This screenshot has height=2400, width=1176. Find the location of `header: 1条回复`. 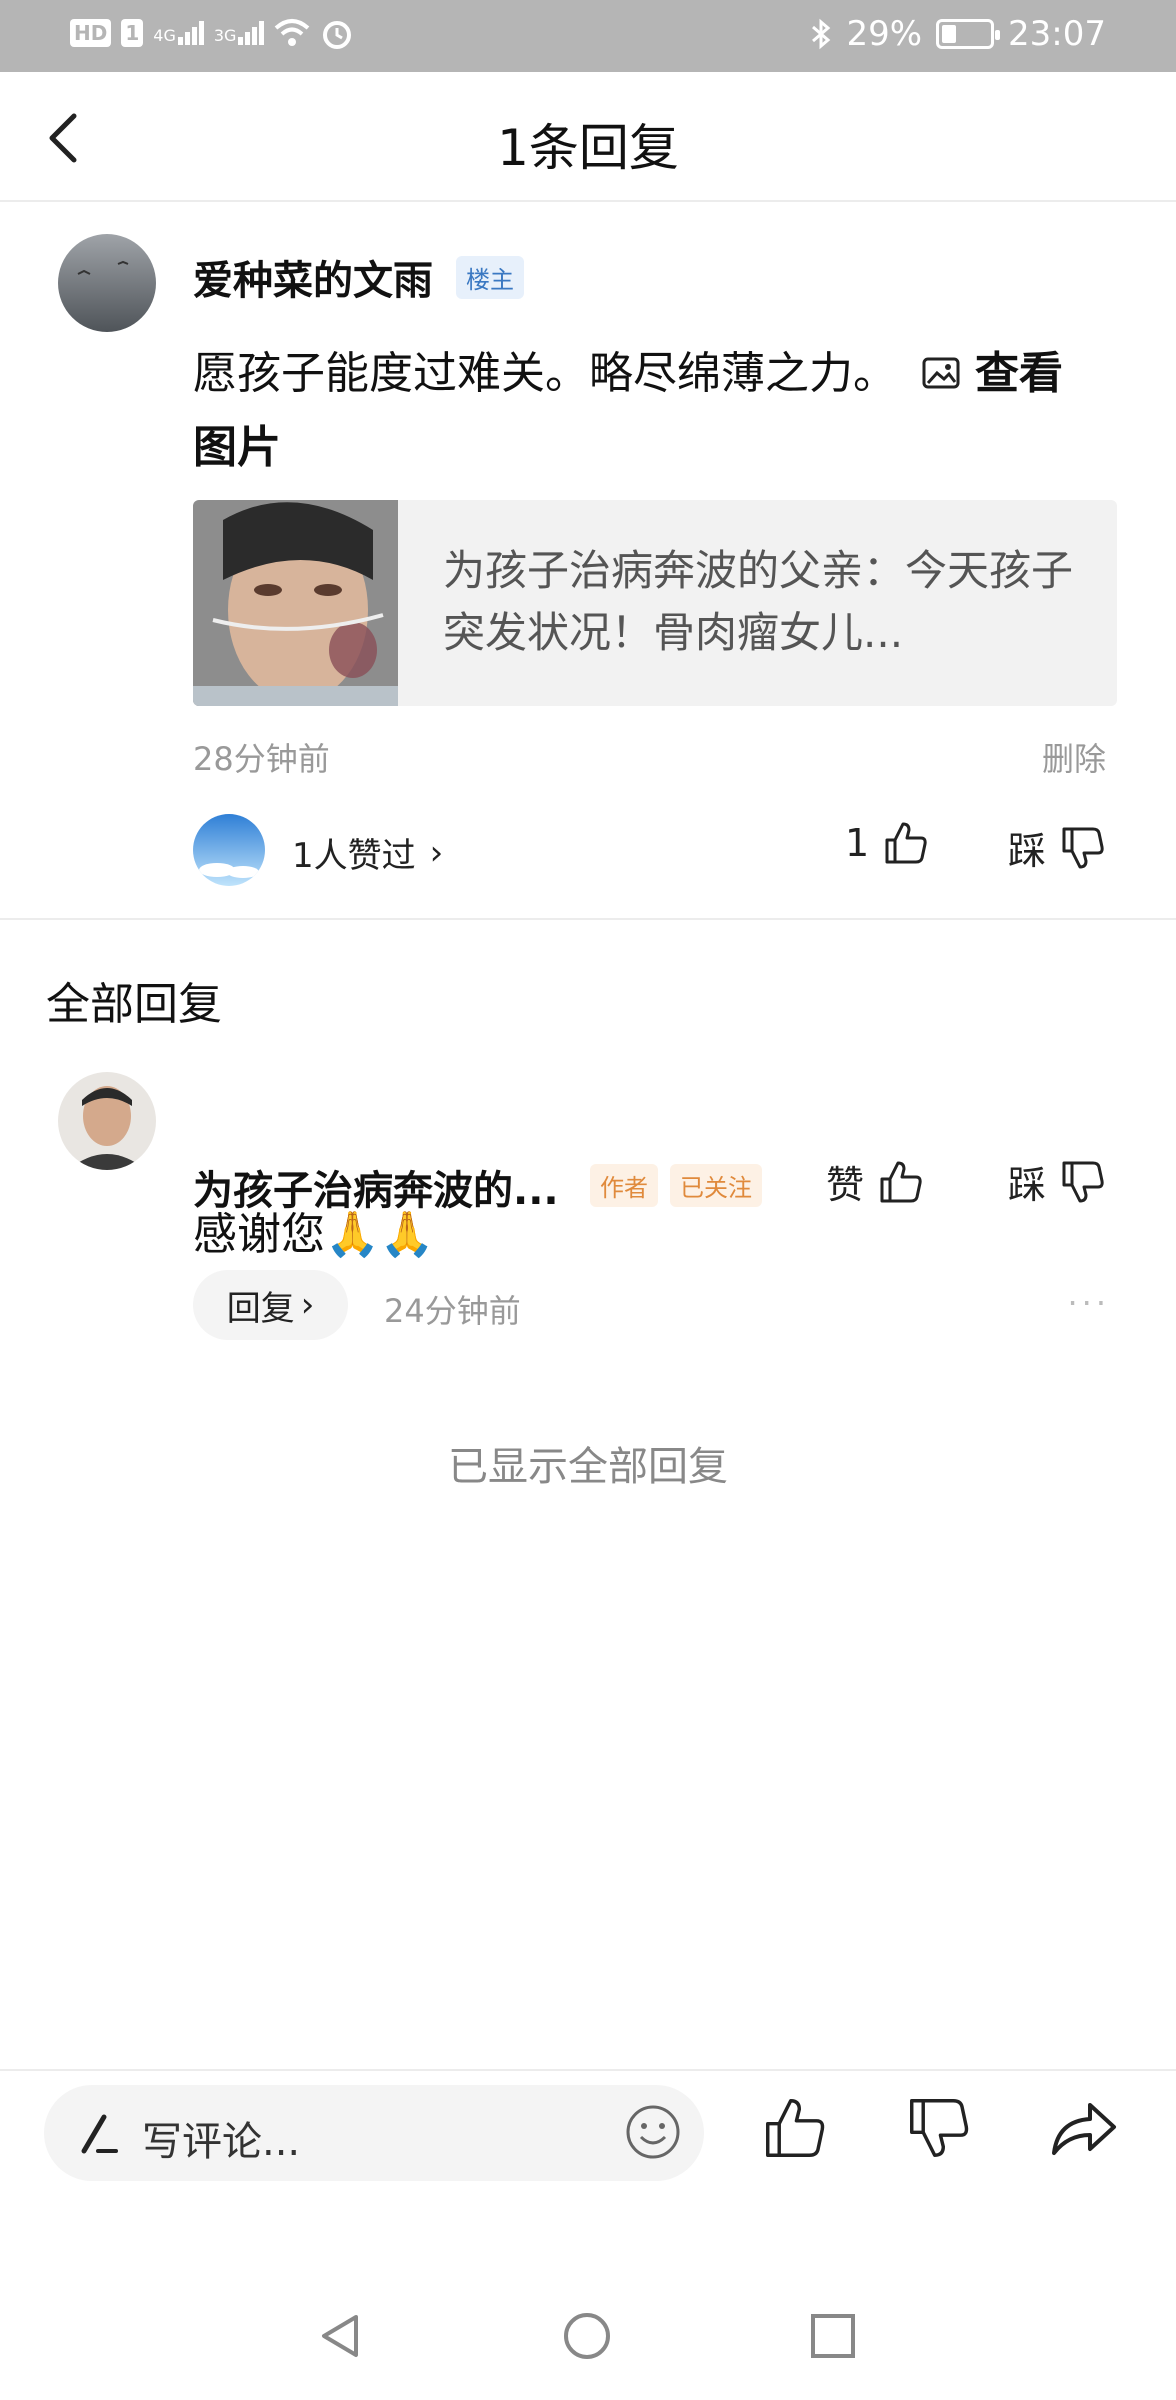

header: 1条回复 is located at coordinates (588, 137).